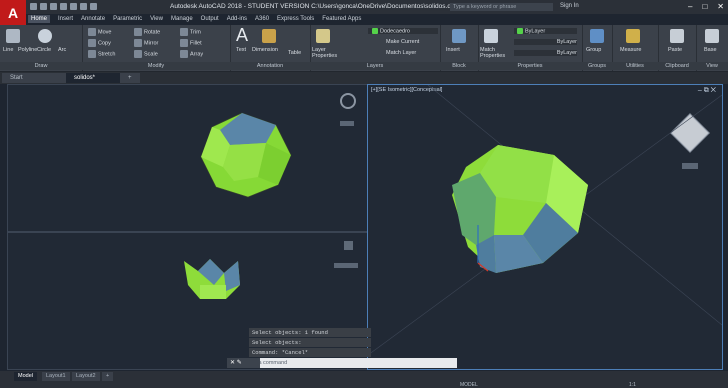  I want to click on linetype-dropdown: ByLayer, so click(567, 42).